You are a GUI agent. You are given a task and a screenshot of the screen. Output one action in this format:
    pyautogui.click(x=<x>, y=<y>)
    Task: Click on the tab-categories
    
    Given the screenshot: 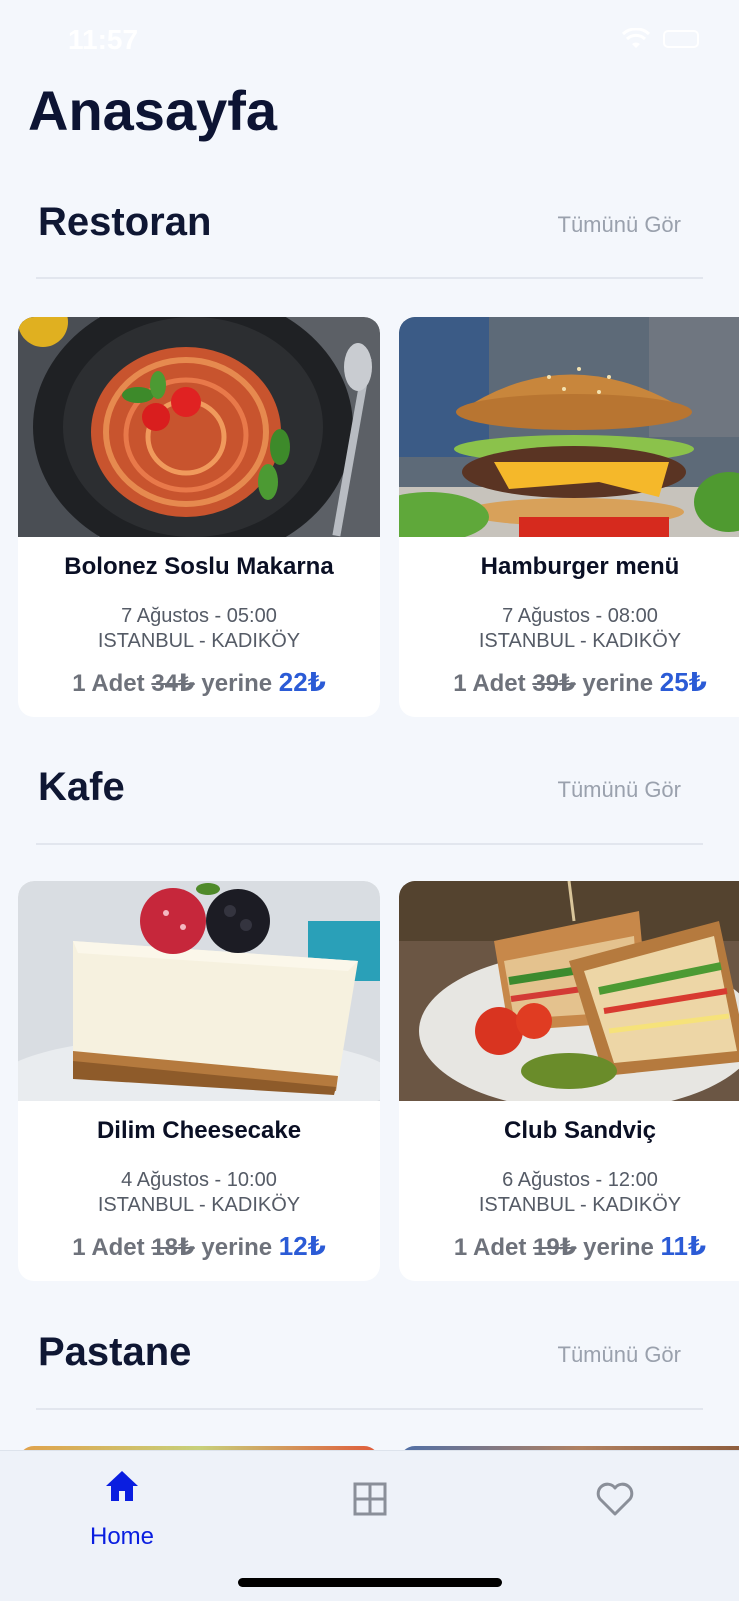 What is the action you would take?
    pyautogui.click(x=370, y=1506)
    